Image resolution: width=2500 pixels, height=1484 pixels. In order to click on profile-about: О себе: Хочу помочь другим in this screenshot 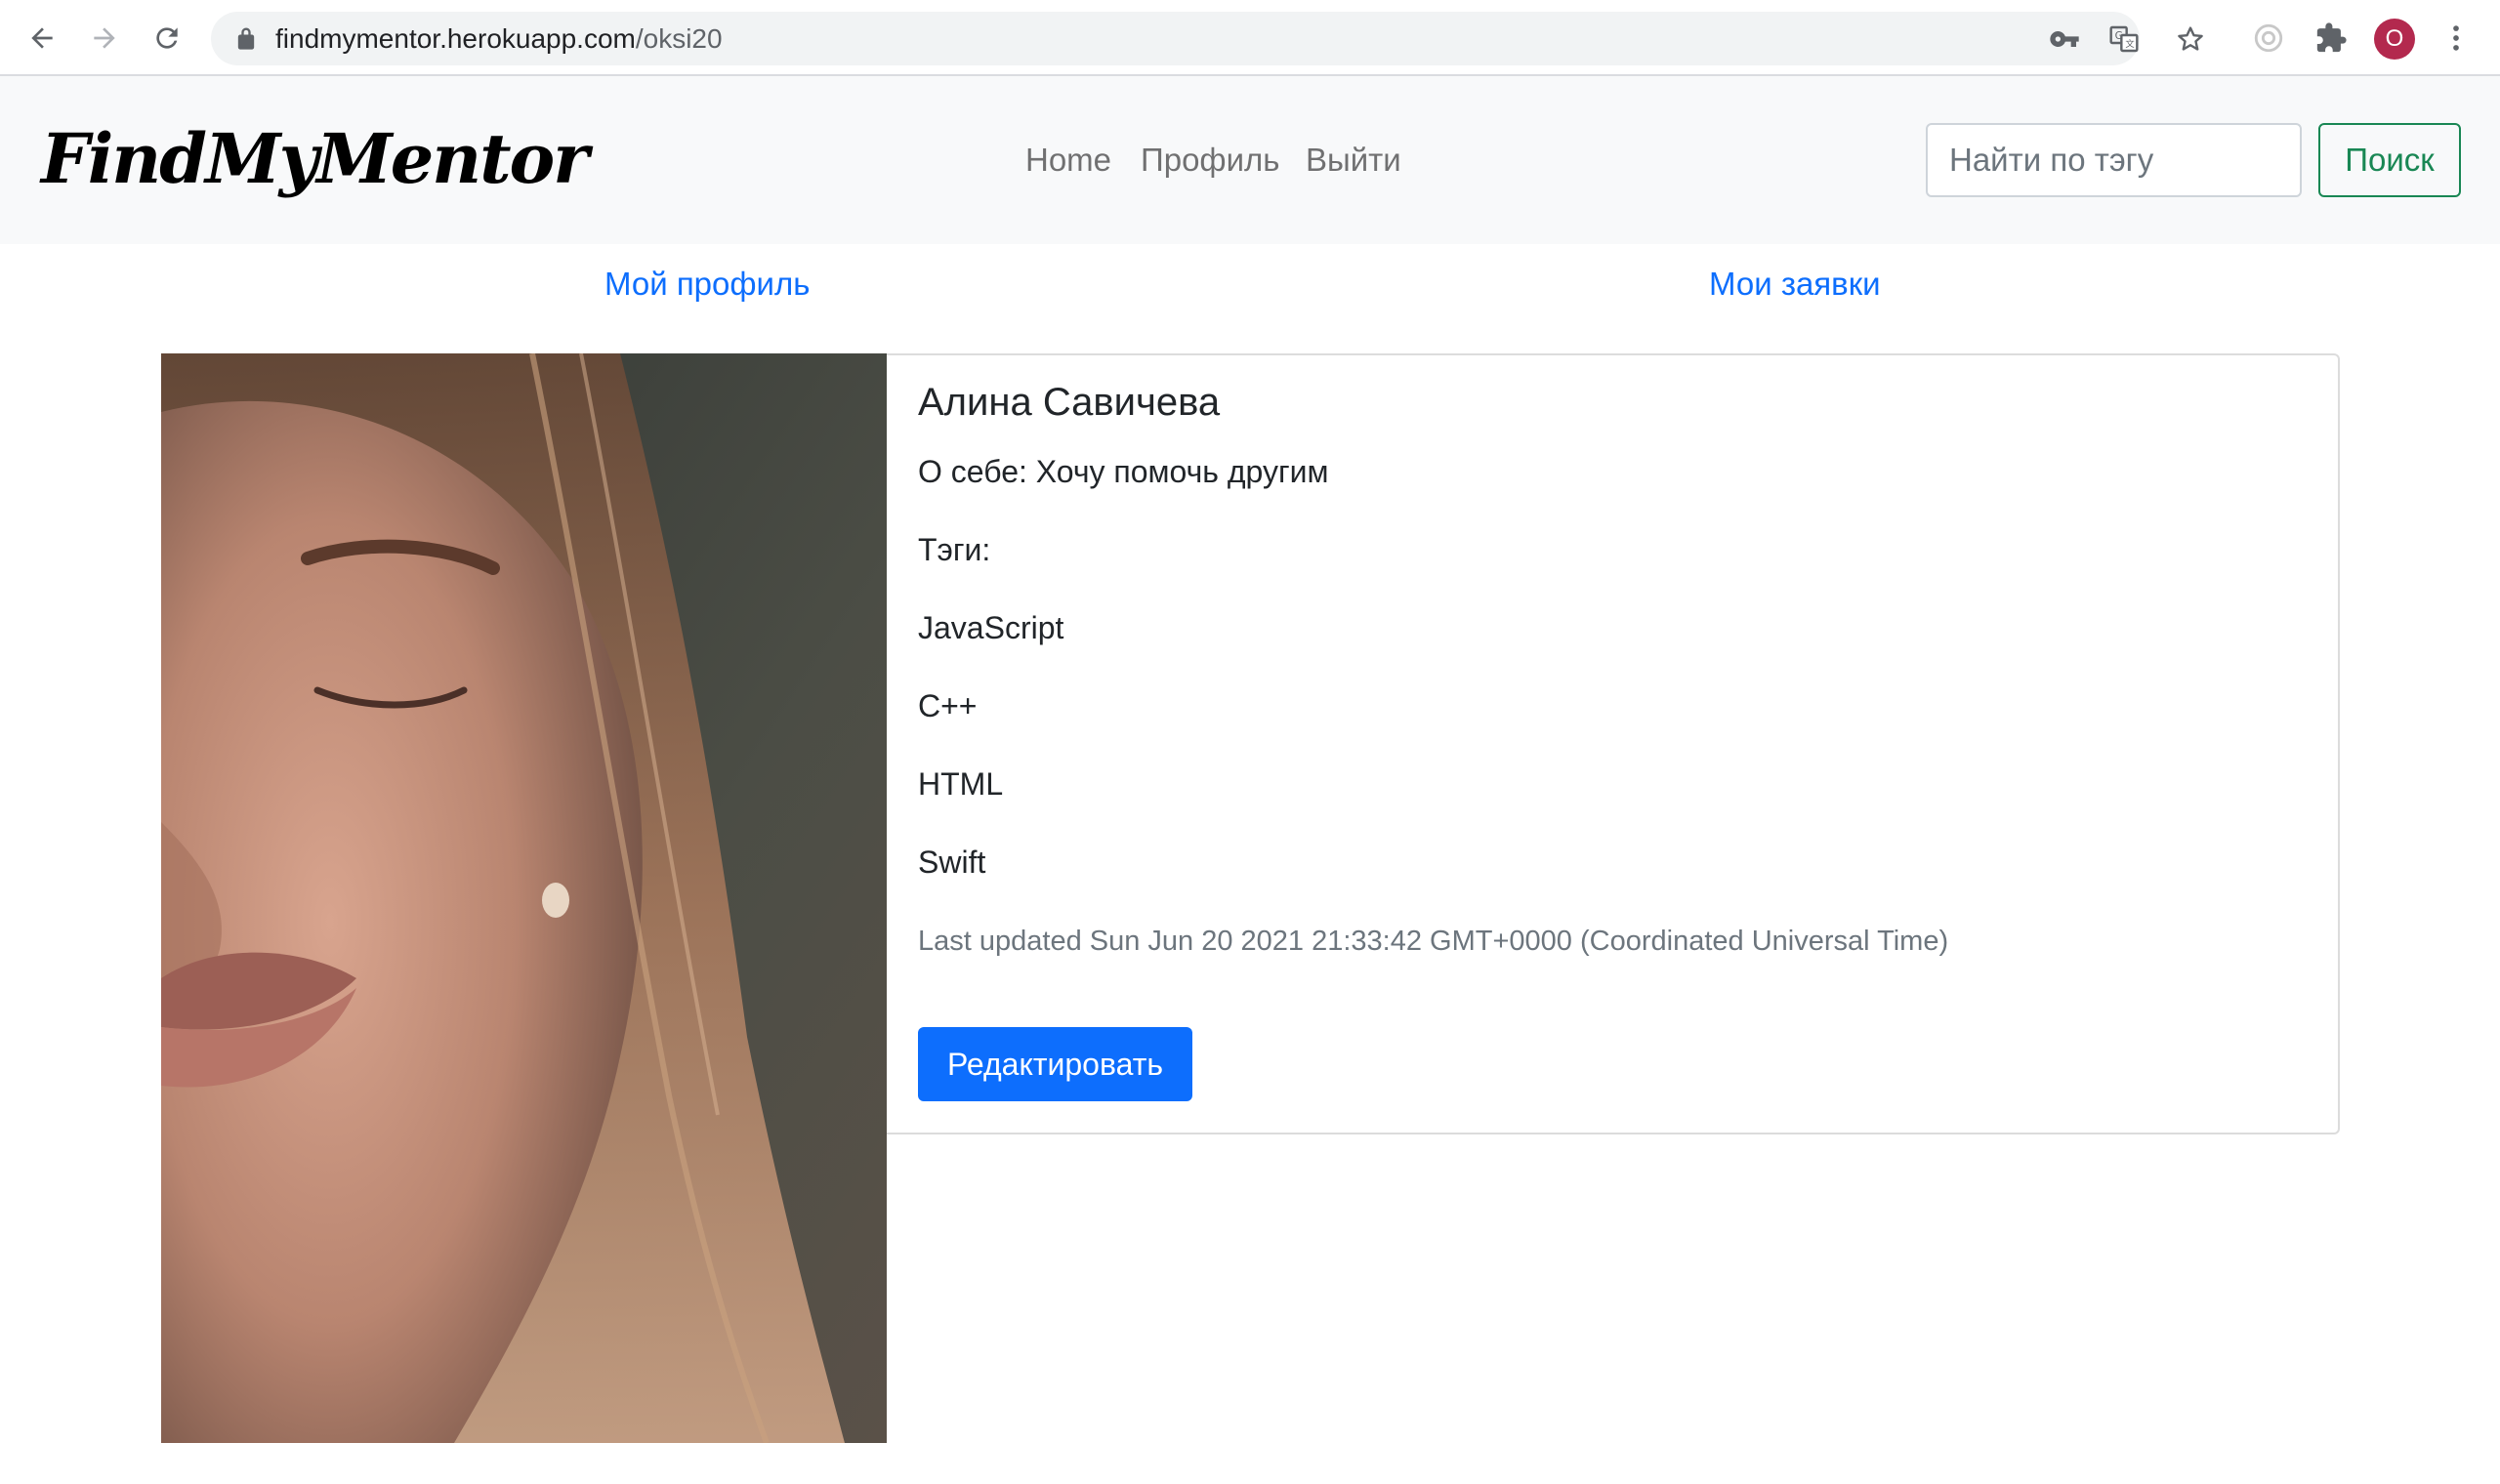, I will do `click(1123, 472)`.